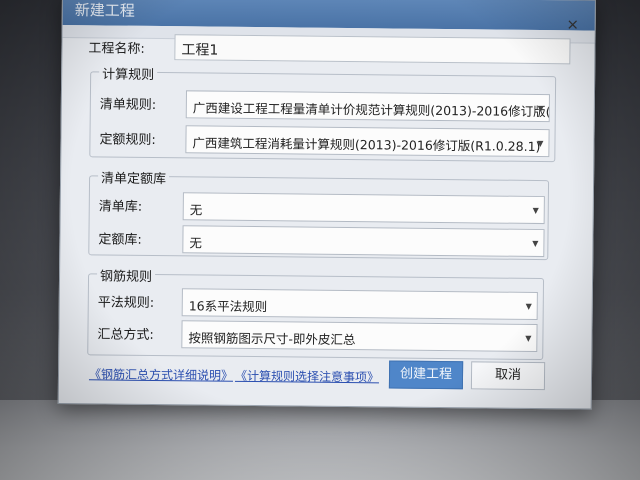 The width and height of the screenshot is (640, 480). Describe the element at coordinates (359, 304) in the screenshot. I see `flat-rule-select: 16系平法规则 ▼` at that location.